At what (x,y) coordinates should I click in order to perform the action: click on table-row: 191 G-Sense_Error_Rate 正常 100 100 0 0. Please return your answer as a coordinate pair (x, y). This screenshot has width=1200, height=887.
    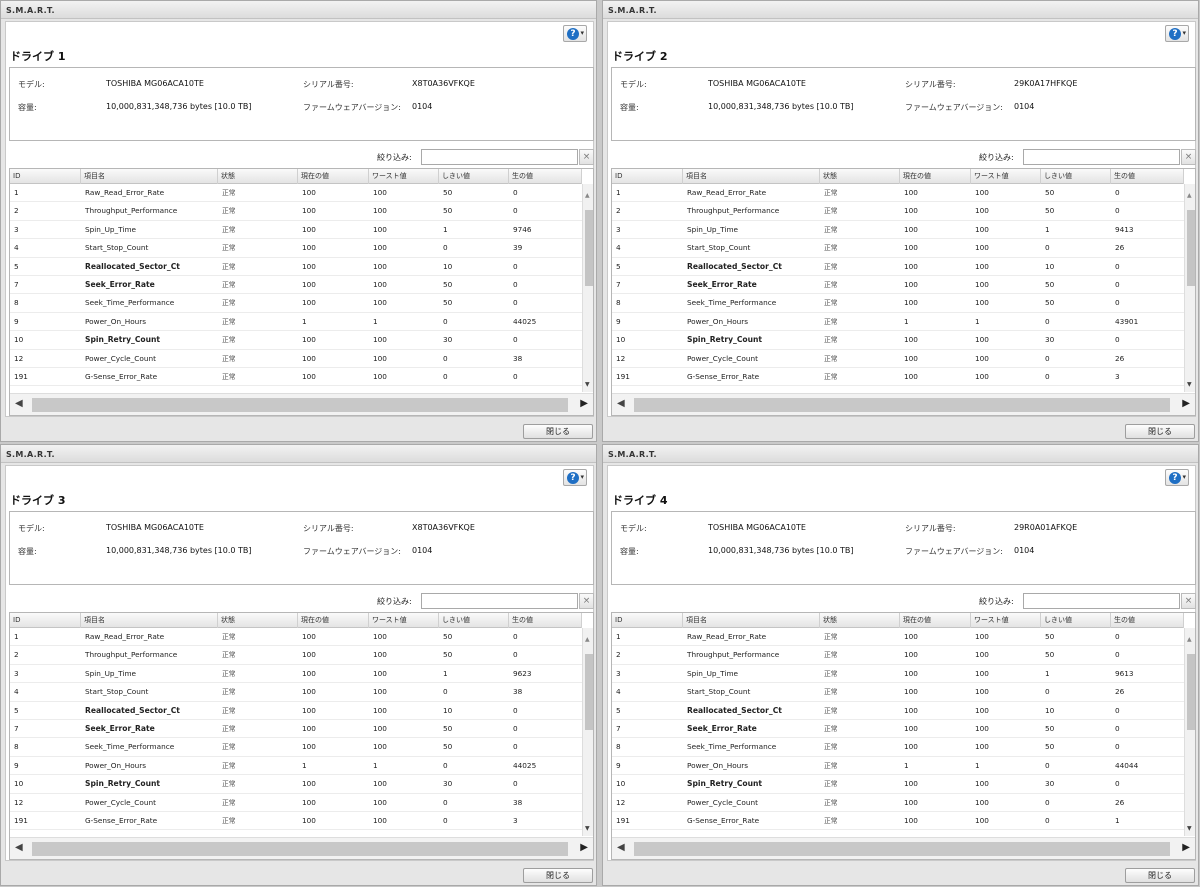
    Looking at the image, I should click on (296, 377).